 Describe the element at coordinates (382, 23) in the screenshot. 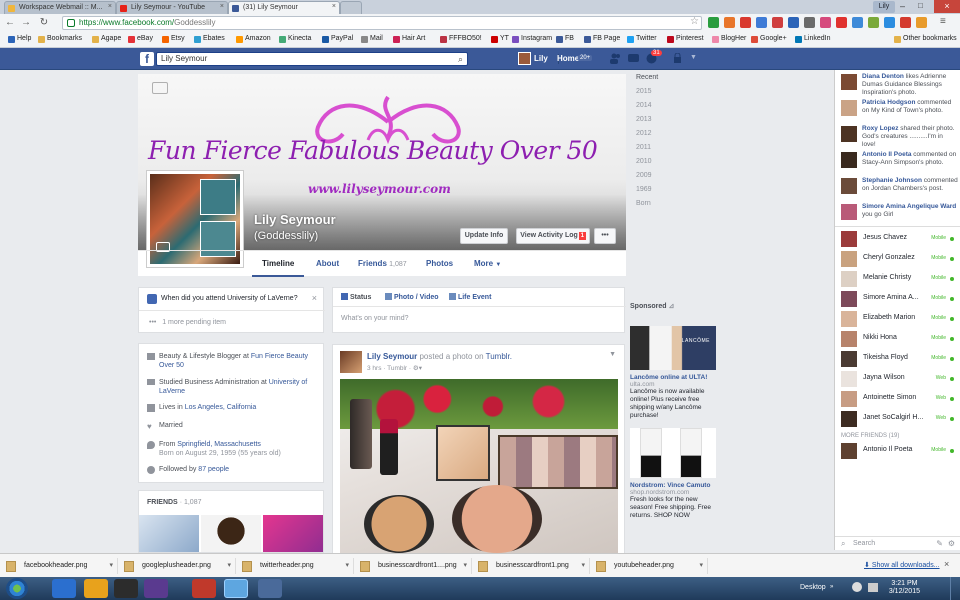

I see `url-field: https://www.facebook.com/Goddesslily` at that location.